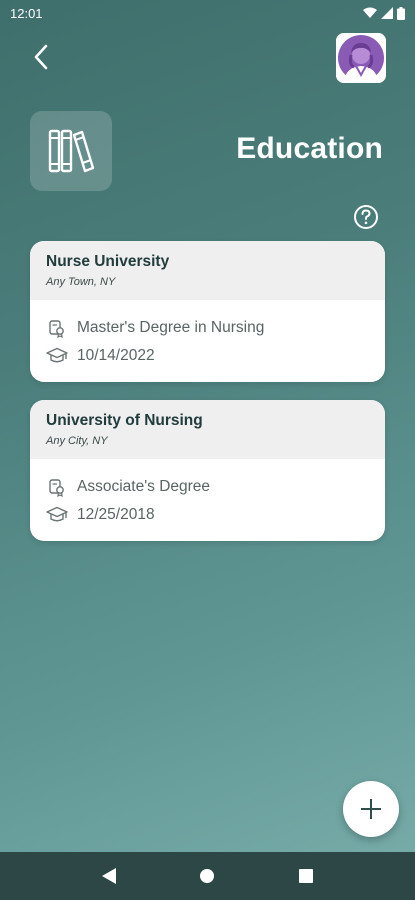 The width and height of the screenshot is (415, 900). What do you see at coordinates (387, 13) in the screenshot?
I see `signal-icon` at bounding box center [387, 13].